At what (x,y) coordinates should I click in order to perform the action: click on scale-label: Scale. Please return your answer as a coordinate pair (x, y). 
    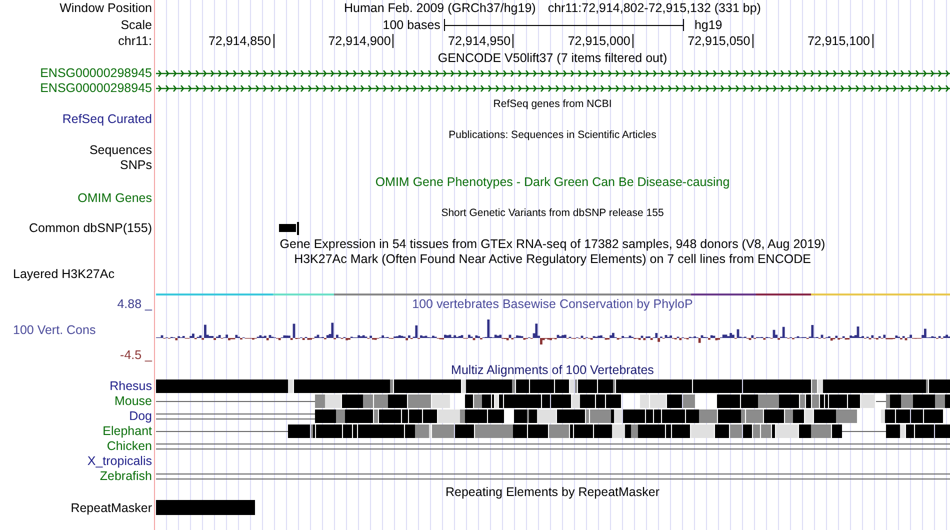
    Looking at the image, I should click on (136, 25).